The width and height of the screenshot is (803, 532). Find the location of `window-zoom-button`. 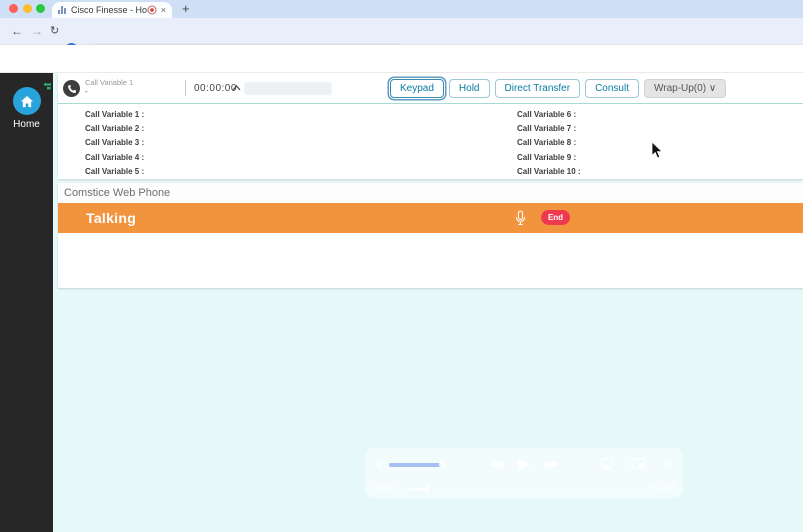

window-zoom-button is located at coordinates (40, 8).